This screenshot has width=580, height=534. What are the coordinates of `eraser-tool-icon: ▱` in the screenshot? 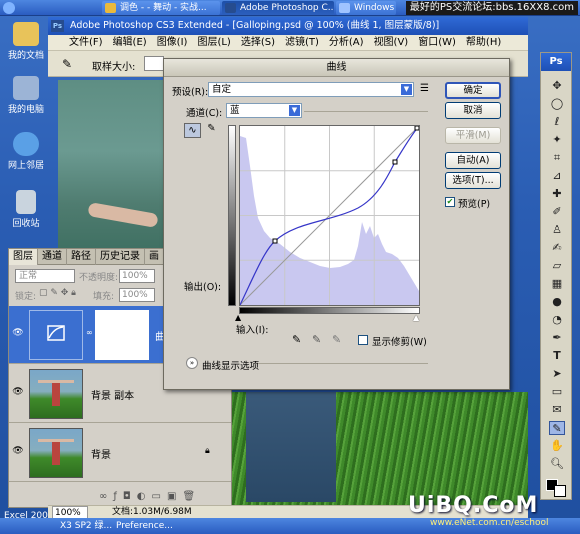 It's located at (557, 266).